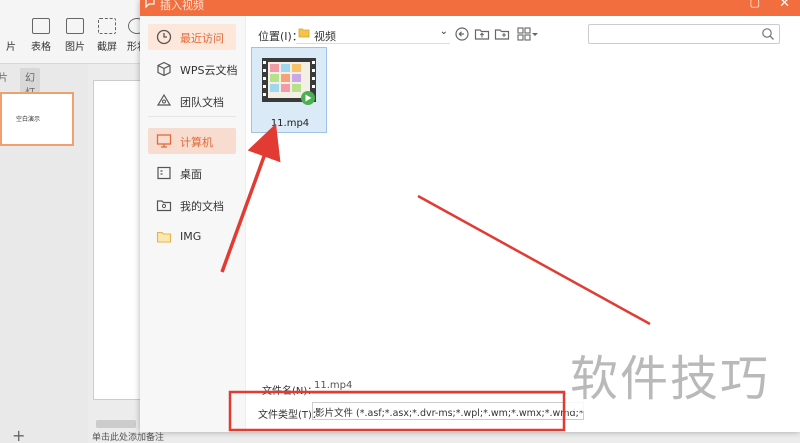 The width and height of the screenshot is (800, 443). What do you see at coordinates (28, 119) in the screenshot?
I see `slide-thumbnail-title: 空白演示` at bounding box center [28, 119].